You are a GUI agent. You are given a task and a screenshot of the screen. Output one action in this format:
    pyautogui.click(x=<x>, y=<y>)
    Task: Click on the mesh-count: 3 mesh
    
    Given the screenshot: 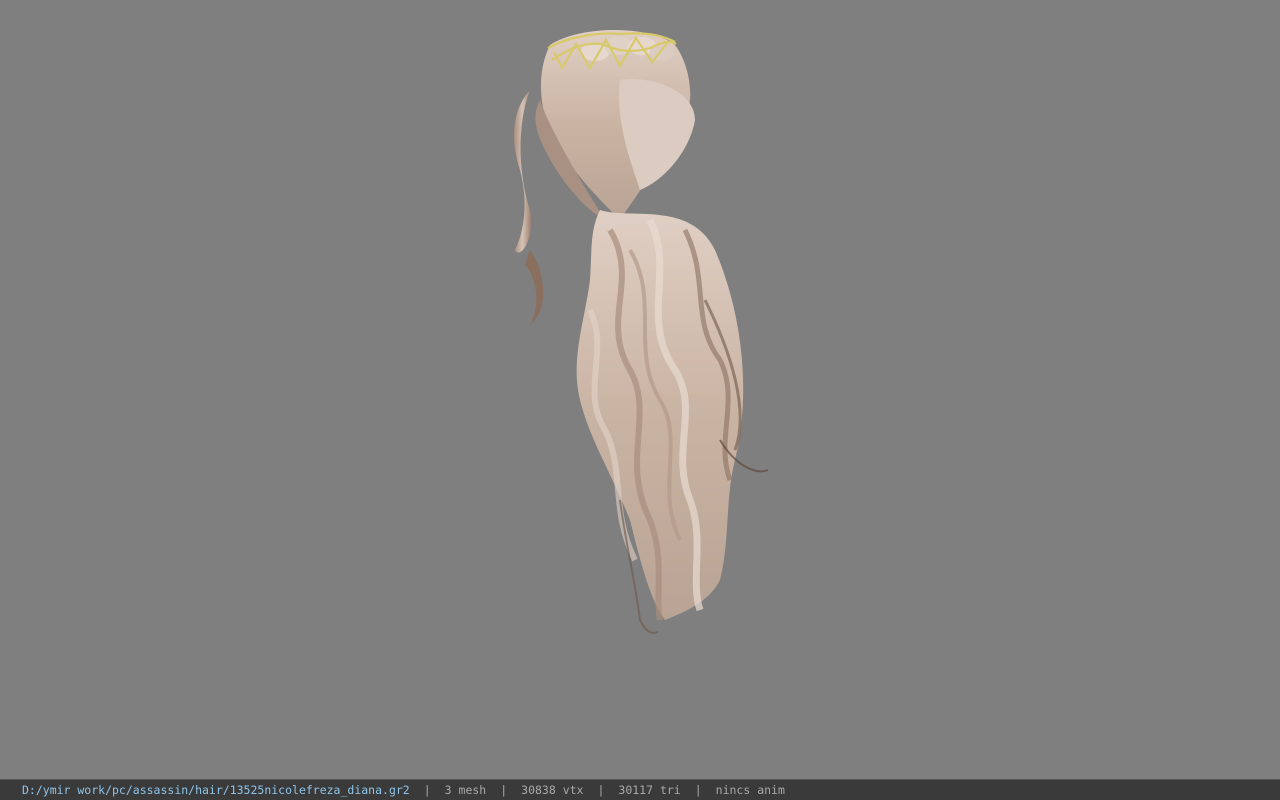 What is the action you would take?
    pyautogui.click(x=465, y=790)
    